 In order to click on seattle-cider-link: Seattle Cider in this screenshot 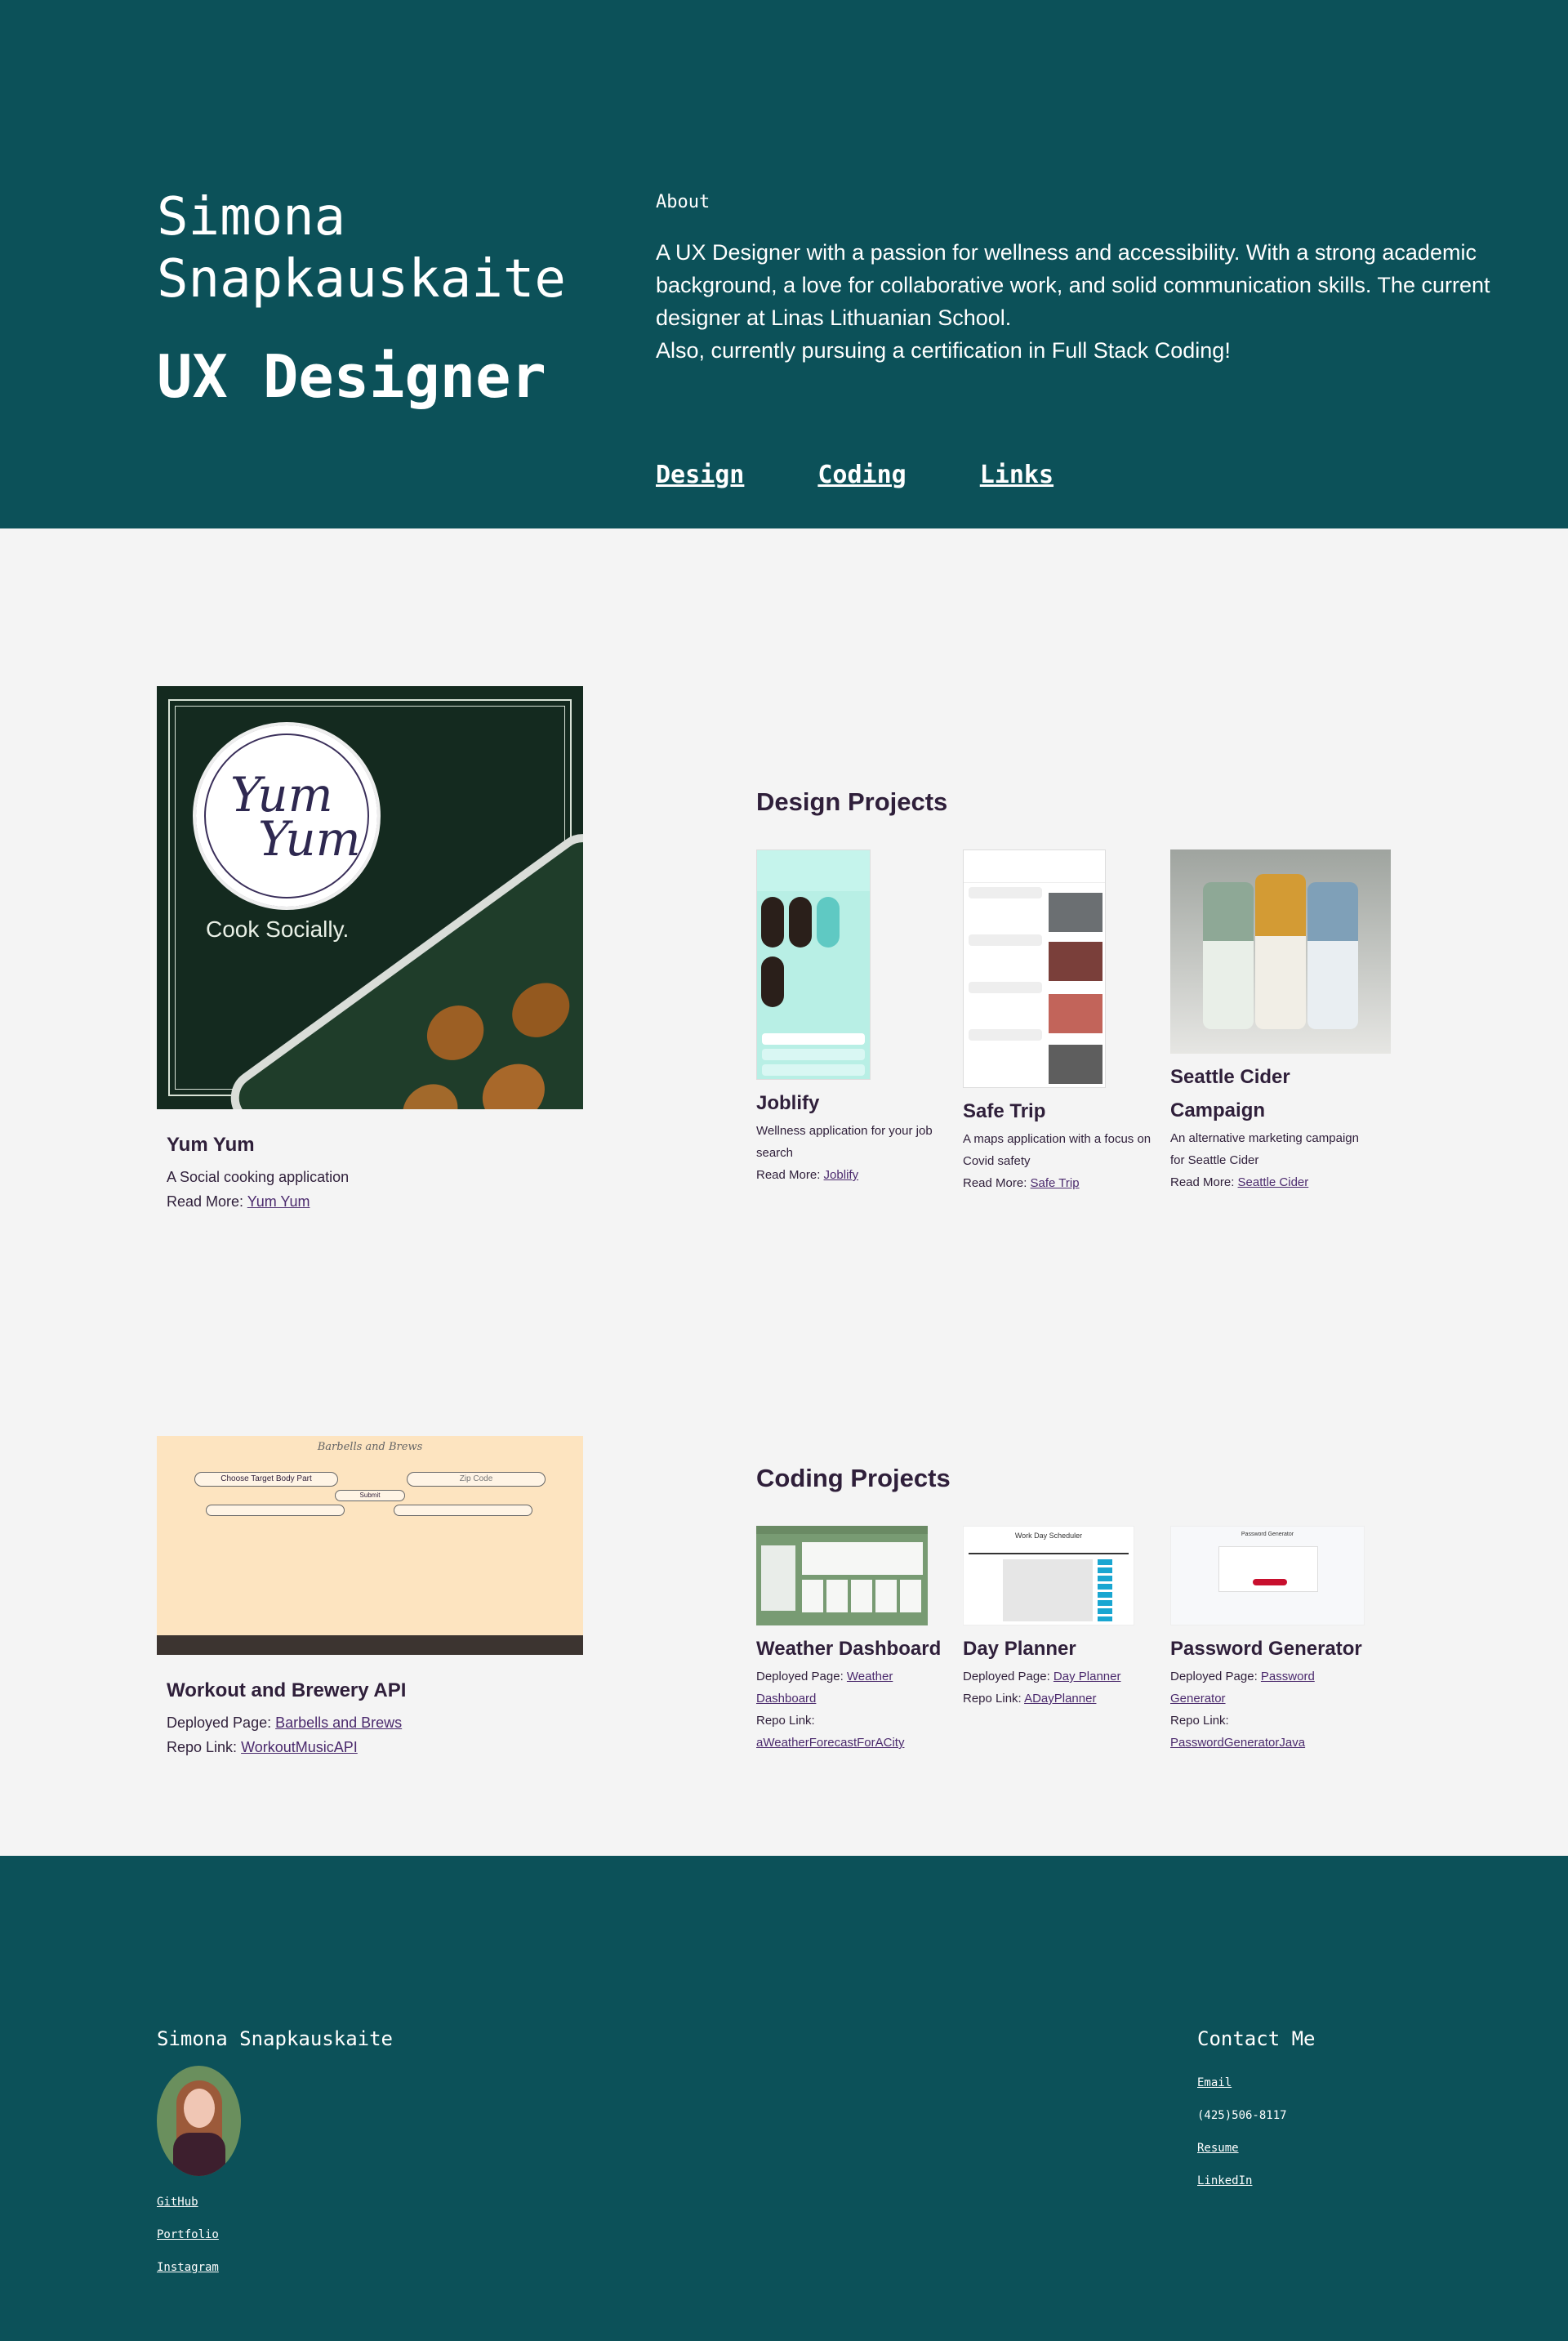, I will do `click(1273, 1182)`.